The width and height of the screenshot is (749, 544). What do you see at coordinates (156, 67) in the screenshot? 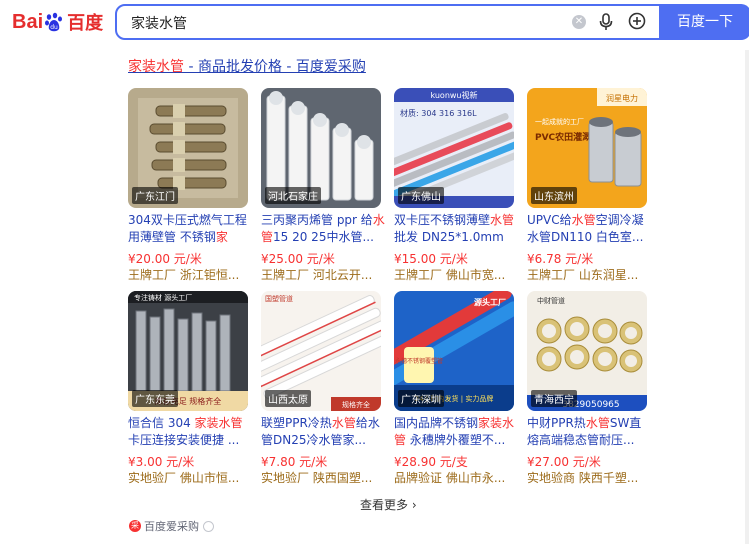
I see `result-title-highlight: 家装水管` at bounding box center [156, 67].